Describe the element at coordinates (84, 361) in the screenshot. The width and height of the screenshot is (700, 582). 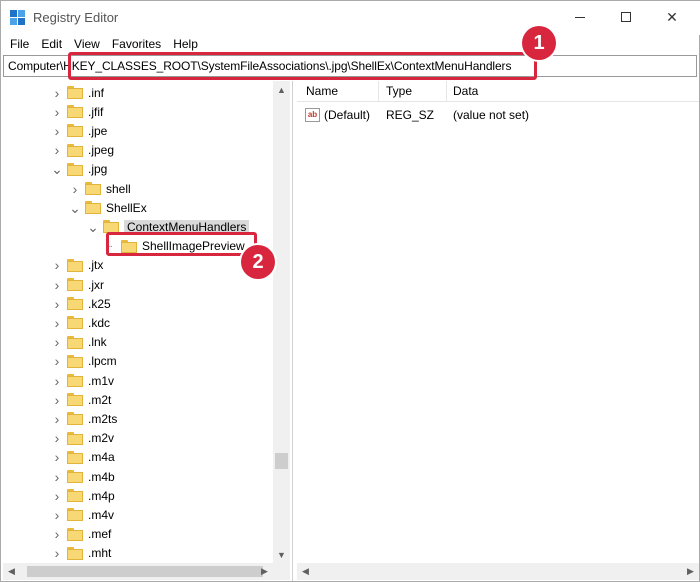
I see `tree-node: › .lpcm` at that location.